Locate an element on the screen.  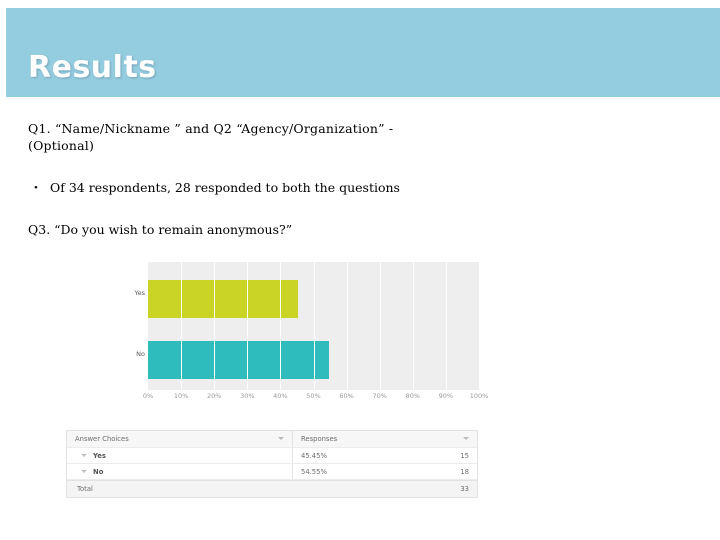
page-title: Results is located at coordinates (92, 67).